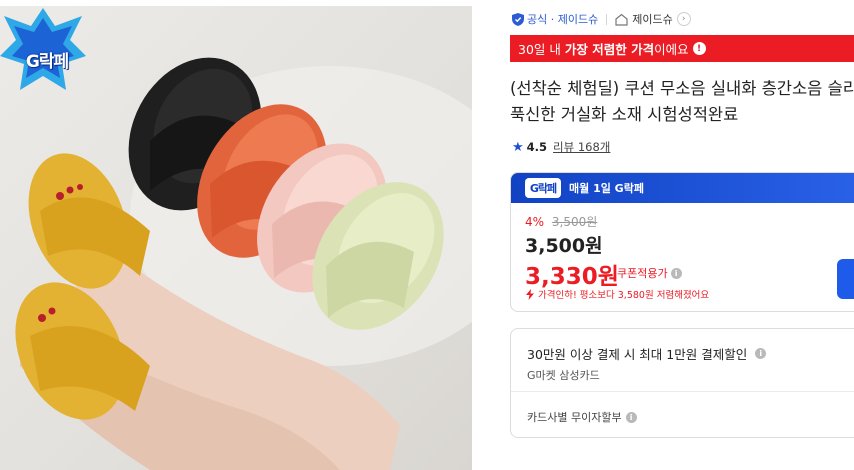  What do you see at coordinates (624, 295) in the screenshot?
I see `price-down-text: 가격인하! 평소보다 3,580원 저렴해졌어요` at bounding box center [624, 295].